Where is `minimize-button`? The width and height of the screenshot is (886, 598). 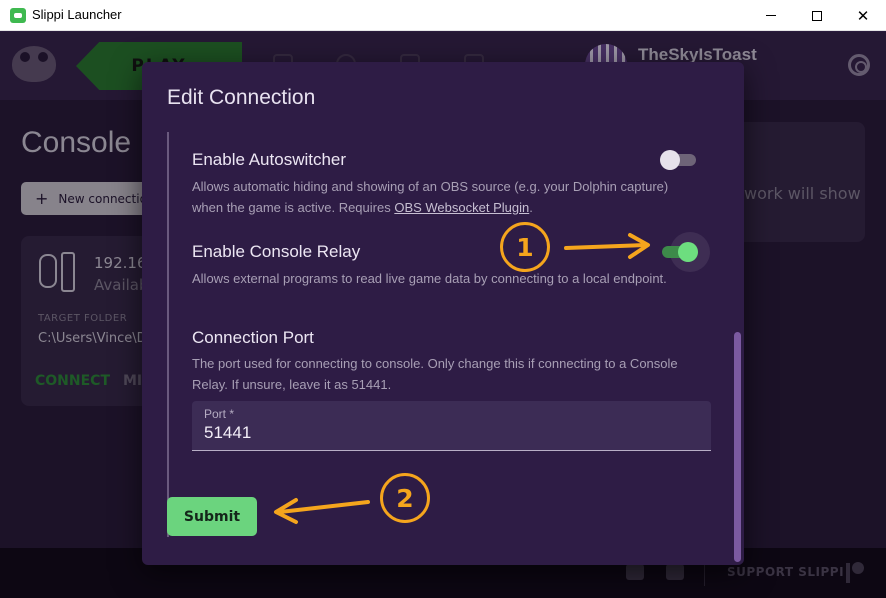
minimize-button is located at coordinates (771, 15).